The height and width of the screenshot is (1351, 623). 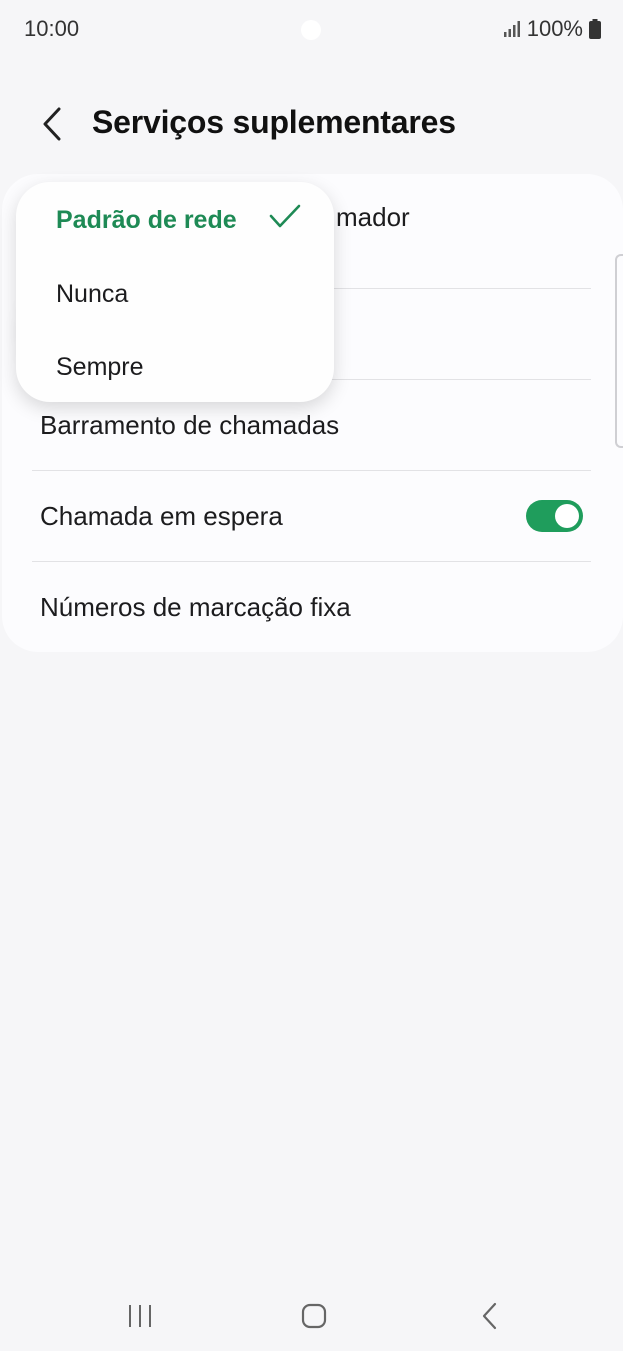 I want to click on caller-id-dropdown: Padrão de rede Nunca Sempre, so click(x=175, y=292).